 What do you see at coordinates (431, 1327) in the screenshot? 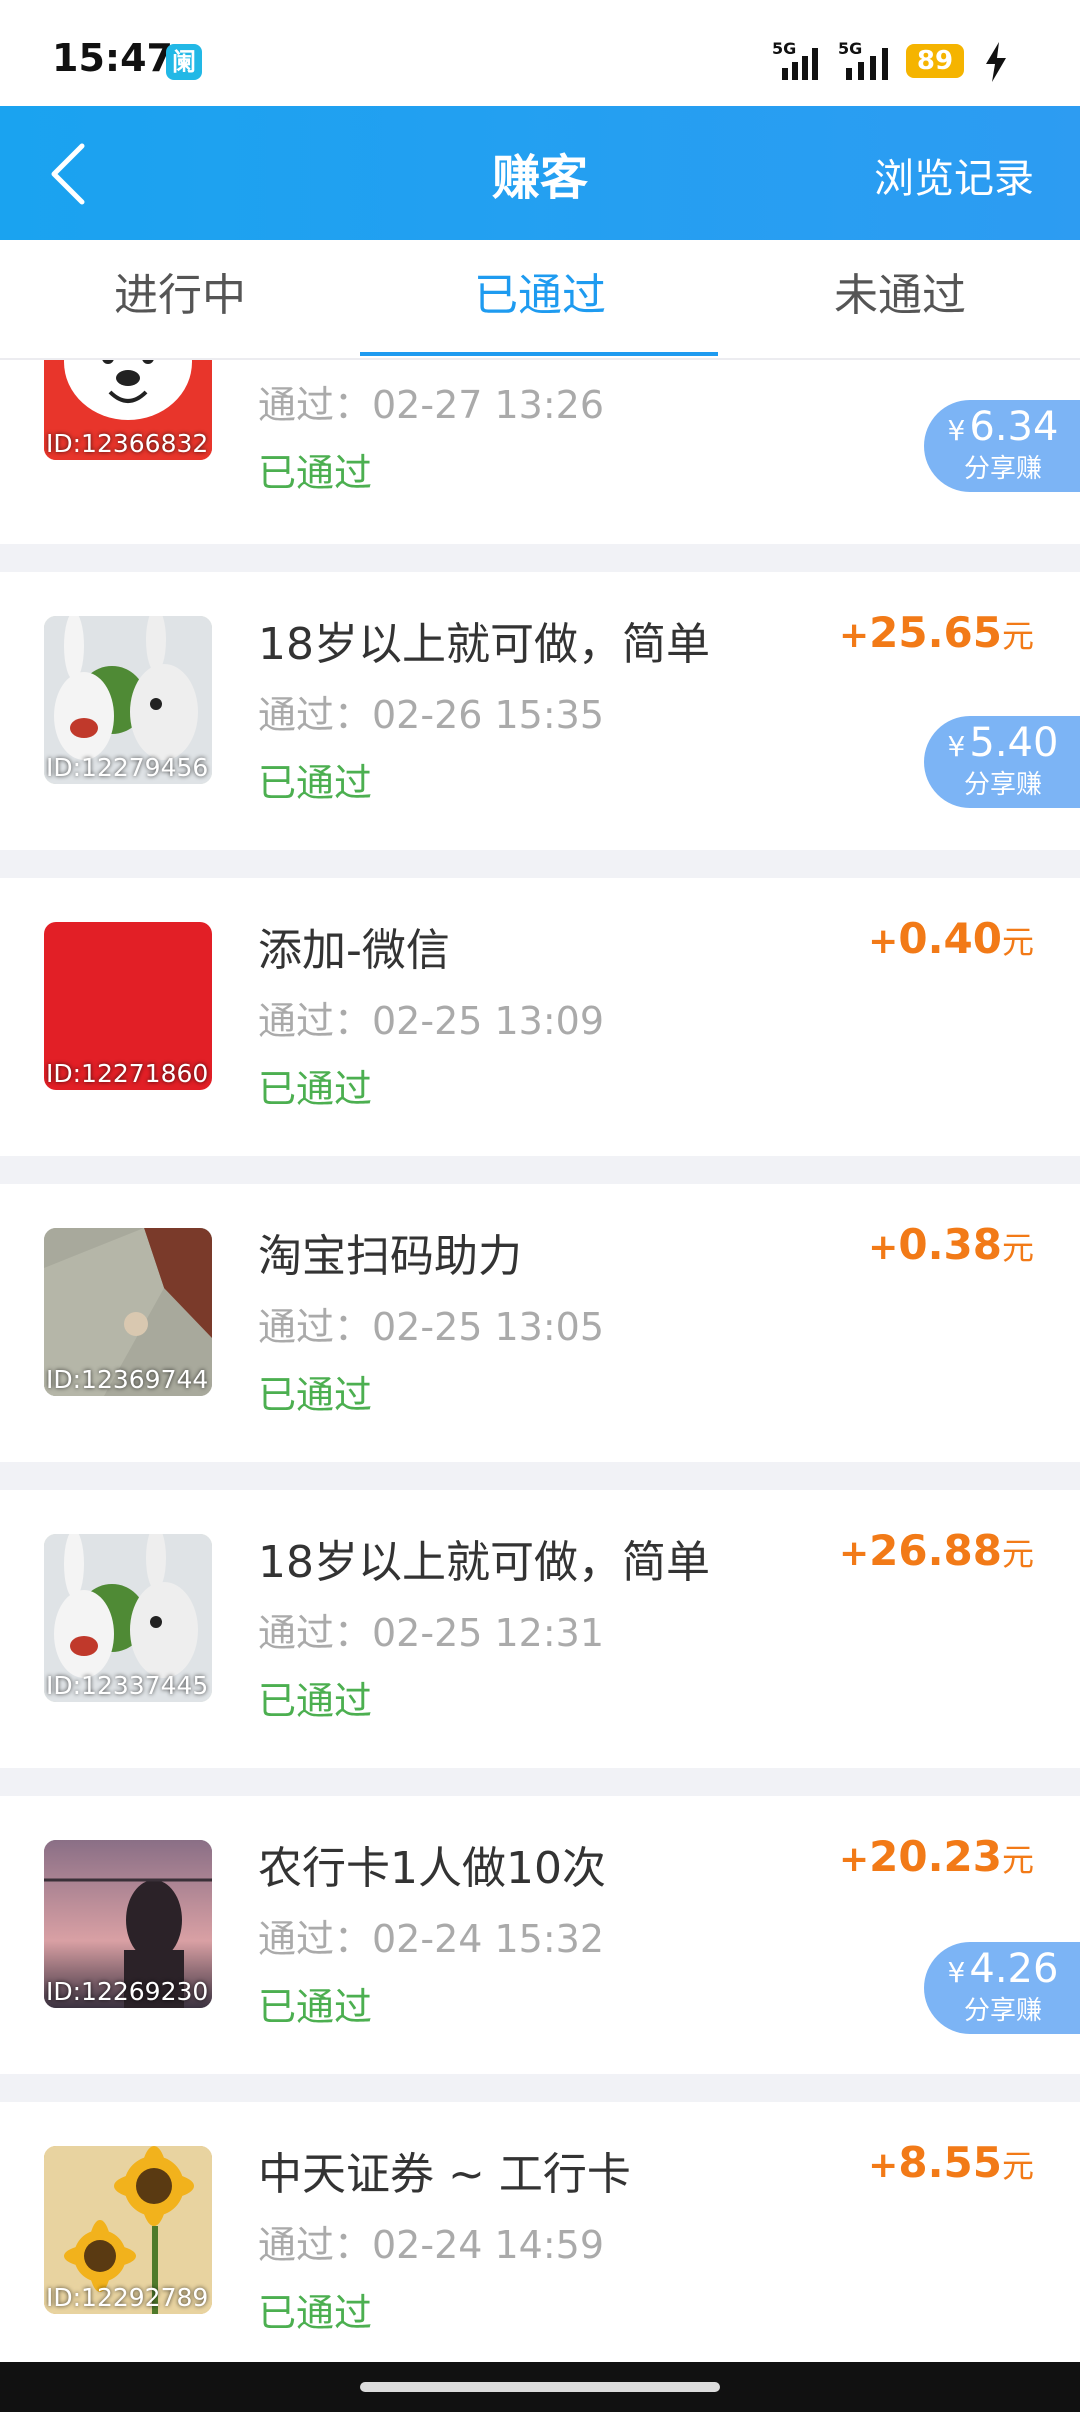
I see `task-pass-time: 通过：02-25 13:05` at bounding box center [431, 1327].